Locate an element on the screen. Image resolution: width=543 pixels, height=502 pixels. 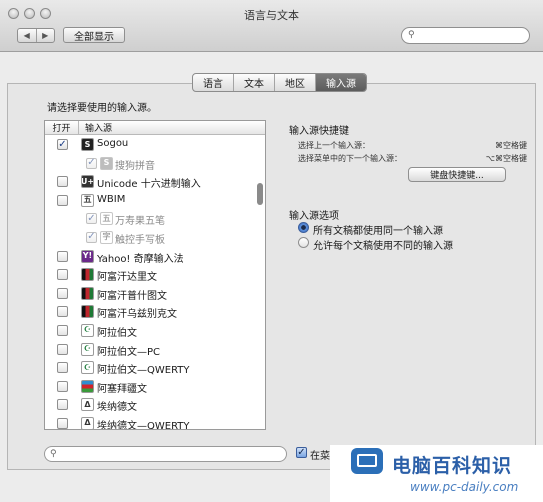
prev-source-shortcut: ⌘空格键 is located at coordinates (511, 145).